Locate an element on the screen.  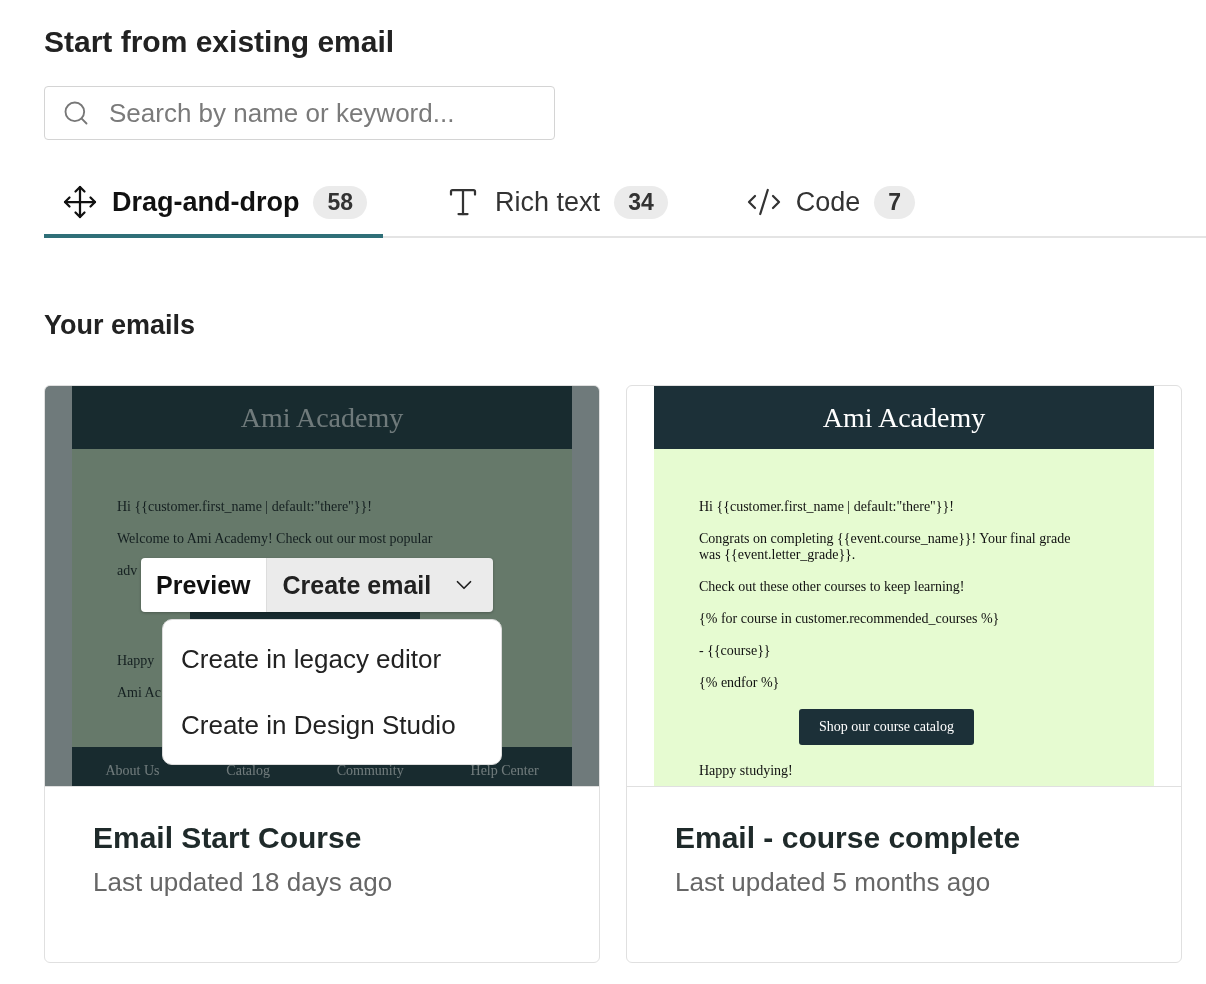
email-footer-link: Community is located at coordinates (370, 770).